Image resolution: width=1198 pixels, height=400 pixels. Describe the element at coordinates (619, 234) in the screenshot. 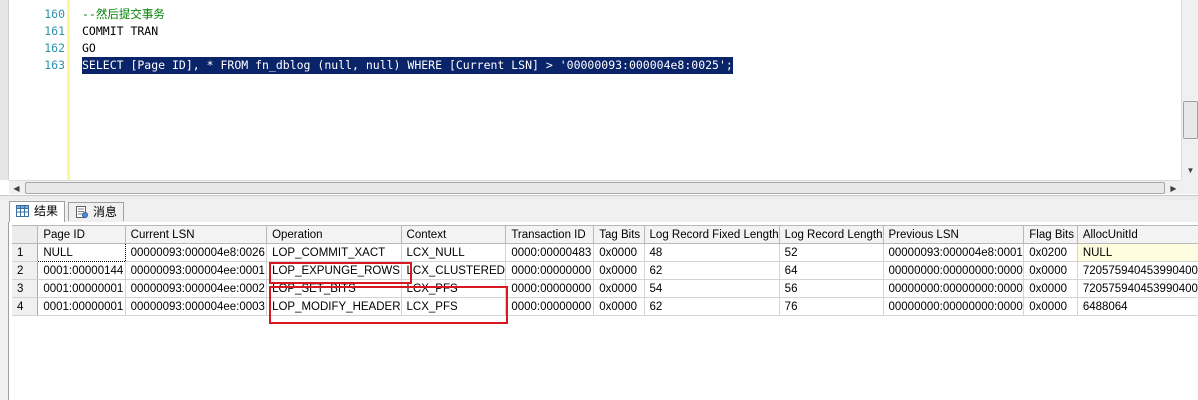

I see `column-header: Tag Bits` at that location.